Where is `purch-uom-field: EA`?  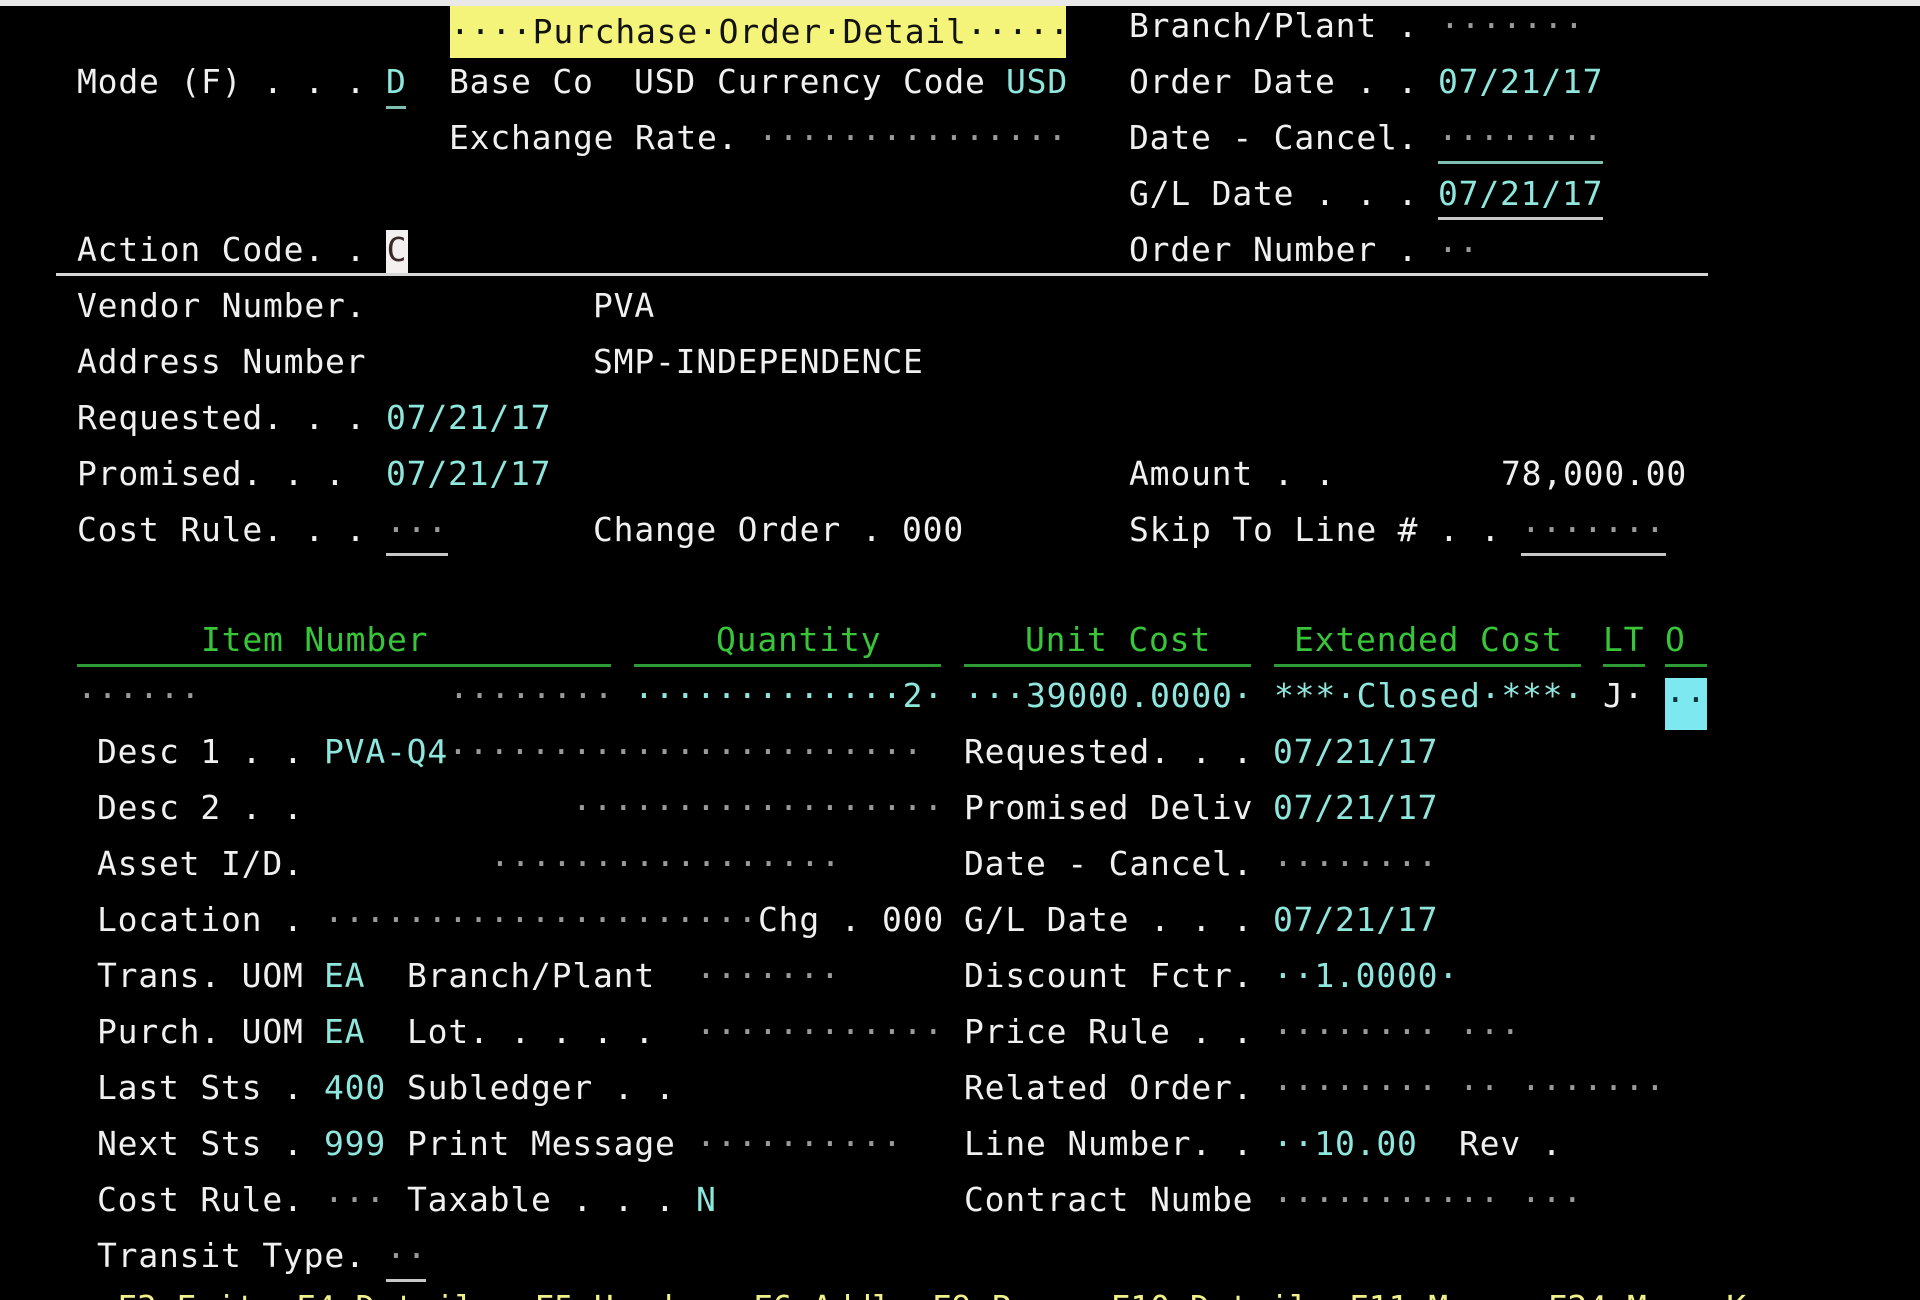 purch-uom-field: EA is located at coordinates (344, 1032).